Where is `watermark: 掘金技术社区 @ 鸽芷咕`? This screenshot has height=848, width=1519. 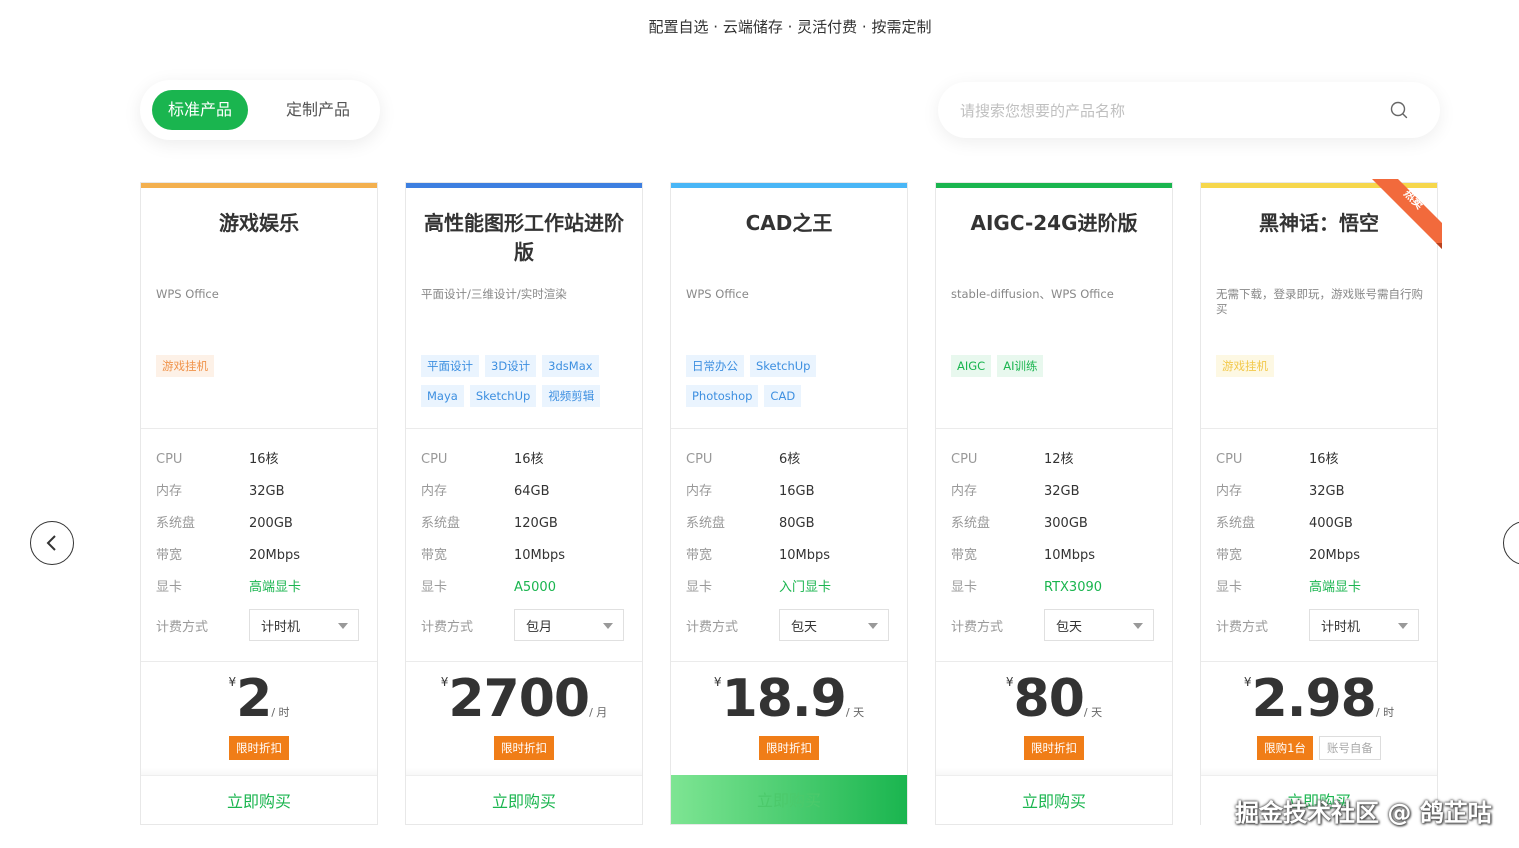
watermark: 掘金技术社区 @ 鸽芷咕 is located at coordinates (1363, 813).